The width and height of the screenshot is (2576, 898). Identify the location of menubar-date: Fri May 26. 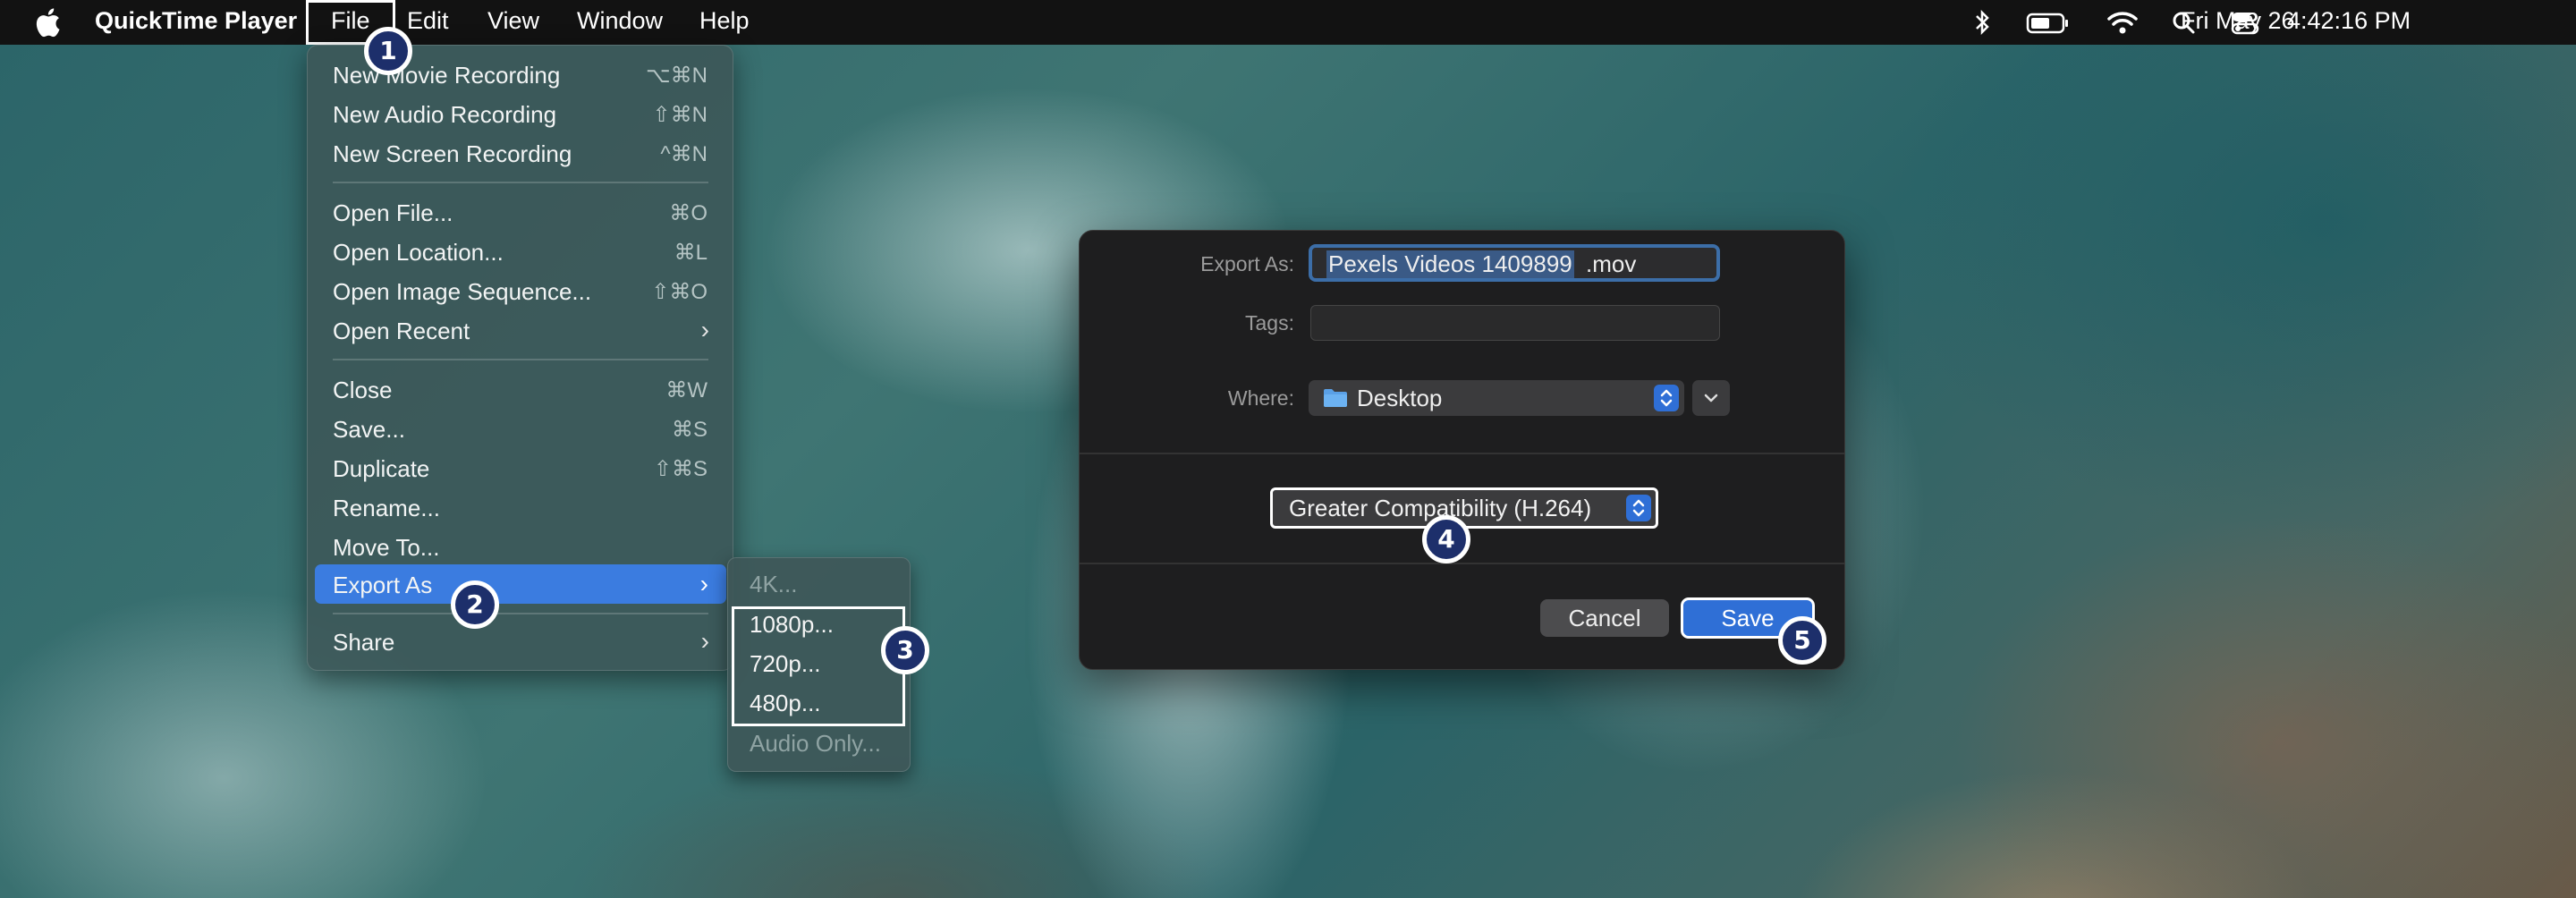
(2238, 21).